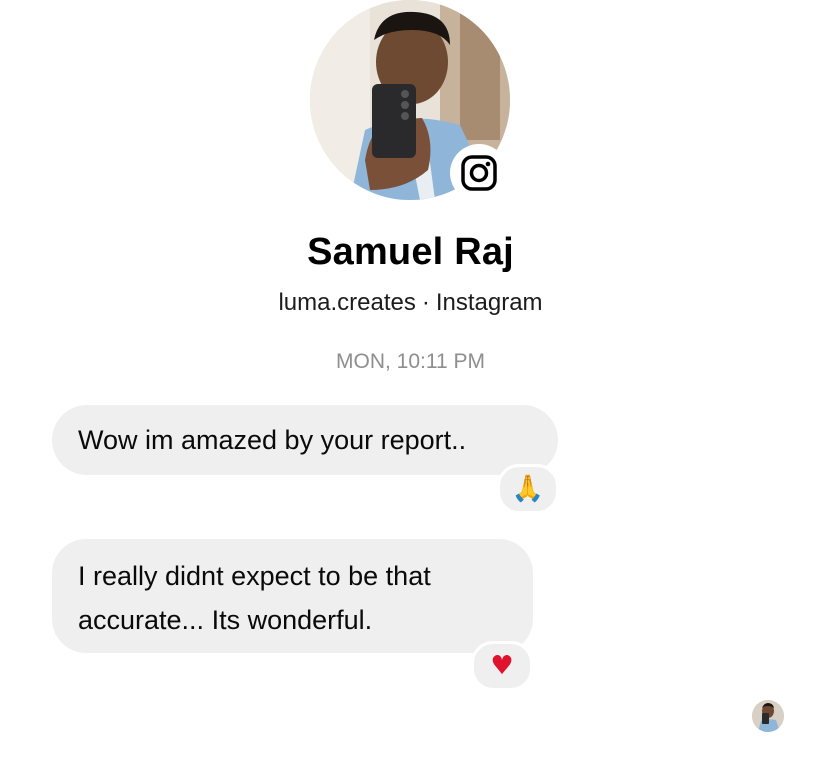 The image size is (821, 761). I want to click on profile-subtitle: luma.creates · Instagram, so click(410, 303).